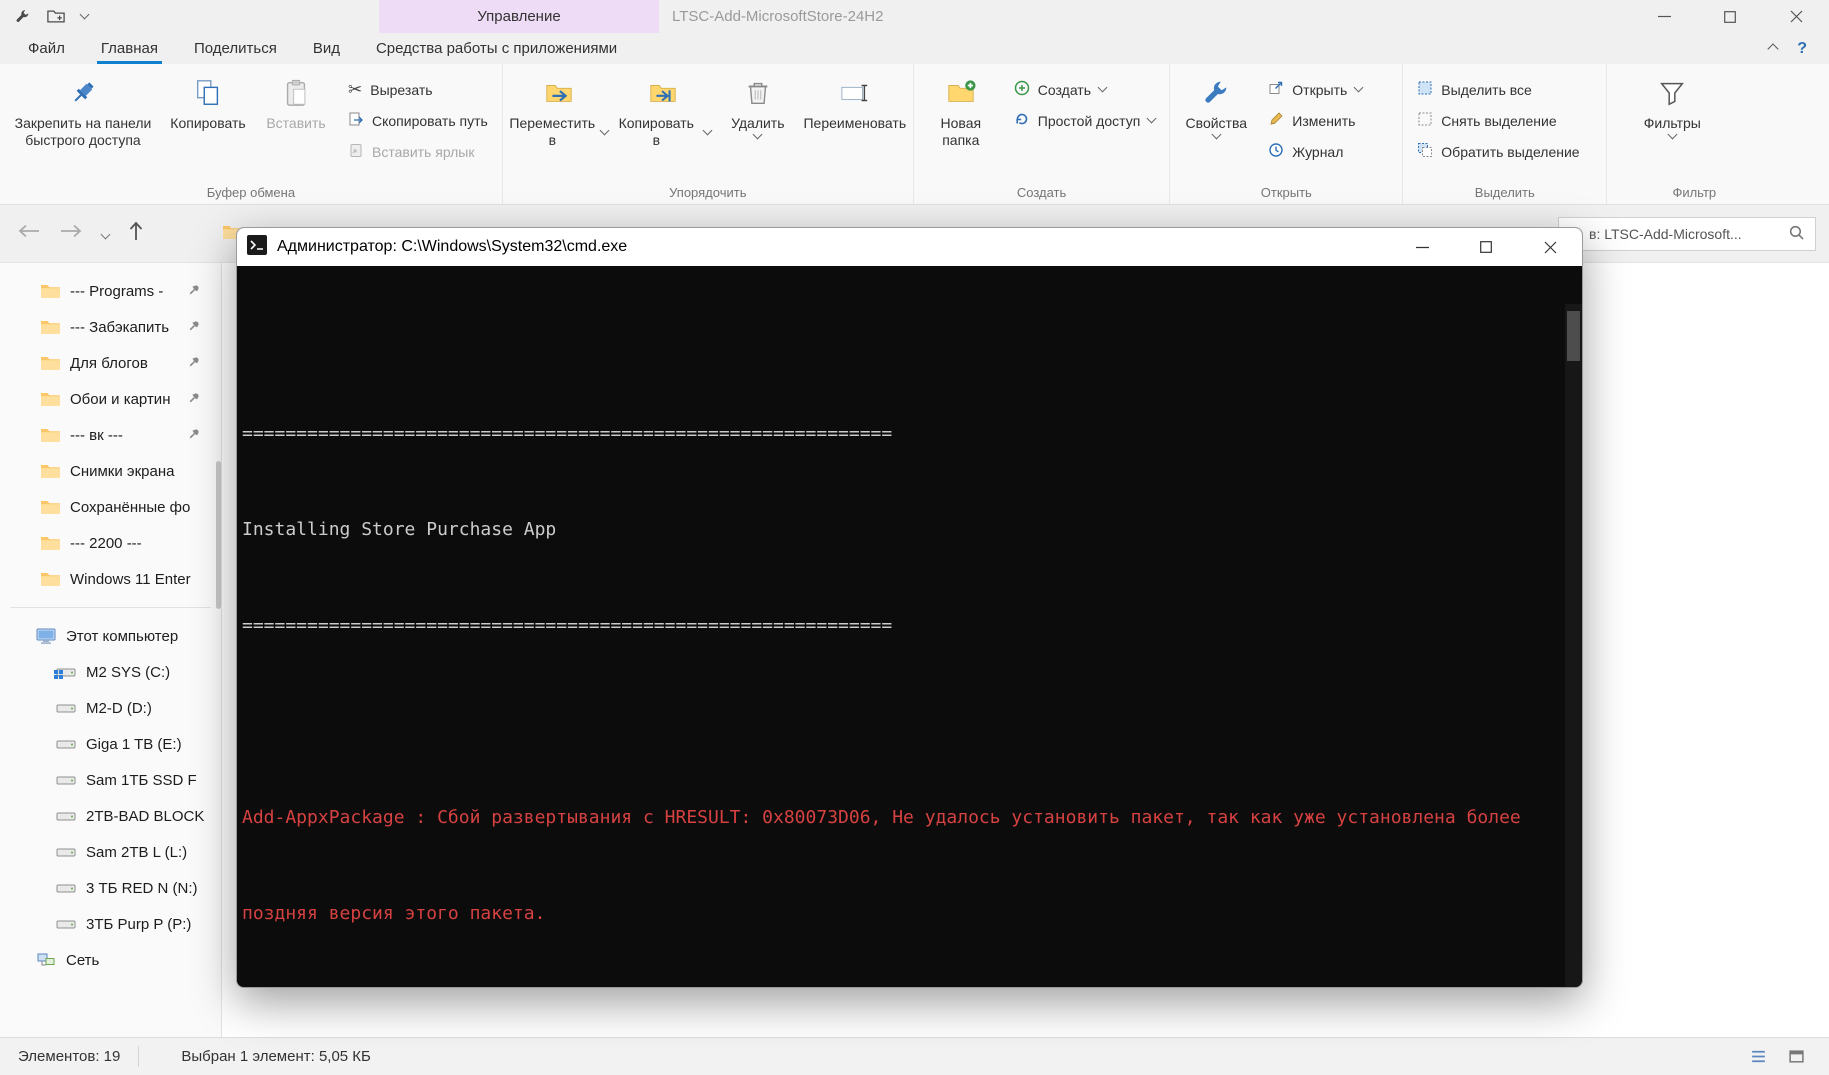 This screenshot has width=1829, height=1075. What do you see at coordinates (105, 234) in the screenshot?
I see `recent-locations-chevron-icon` at bounding box center [105, 234].